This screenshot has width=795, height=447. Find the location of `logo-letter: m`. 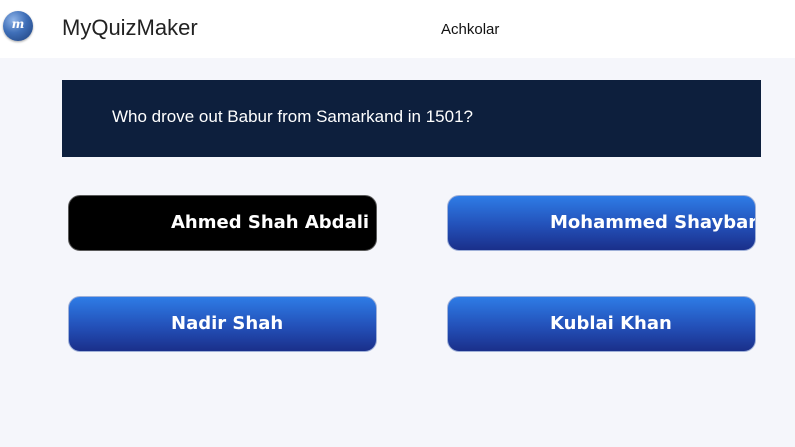

logo-letter: m is located at coordinates (18, 24).